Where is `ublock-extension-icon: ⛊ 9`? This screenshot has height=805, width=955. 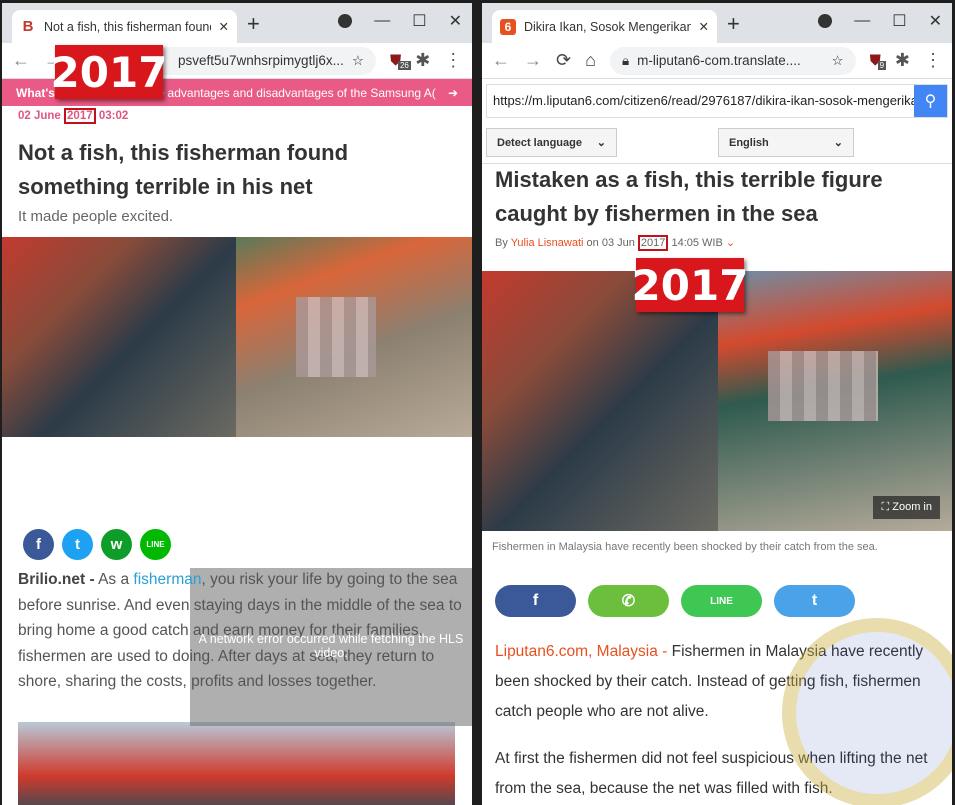
ublock-extension-icon: ⛊ 9 is located at coordinates (878, 61).